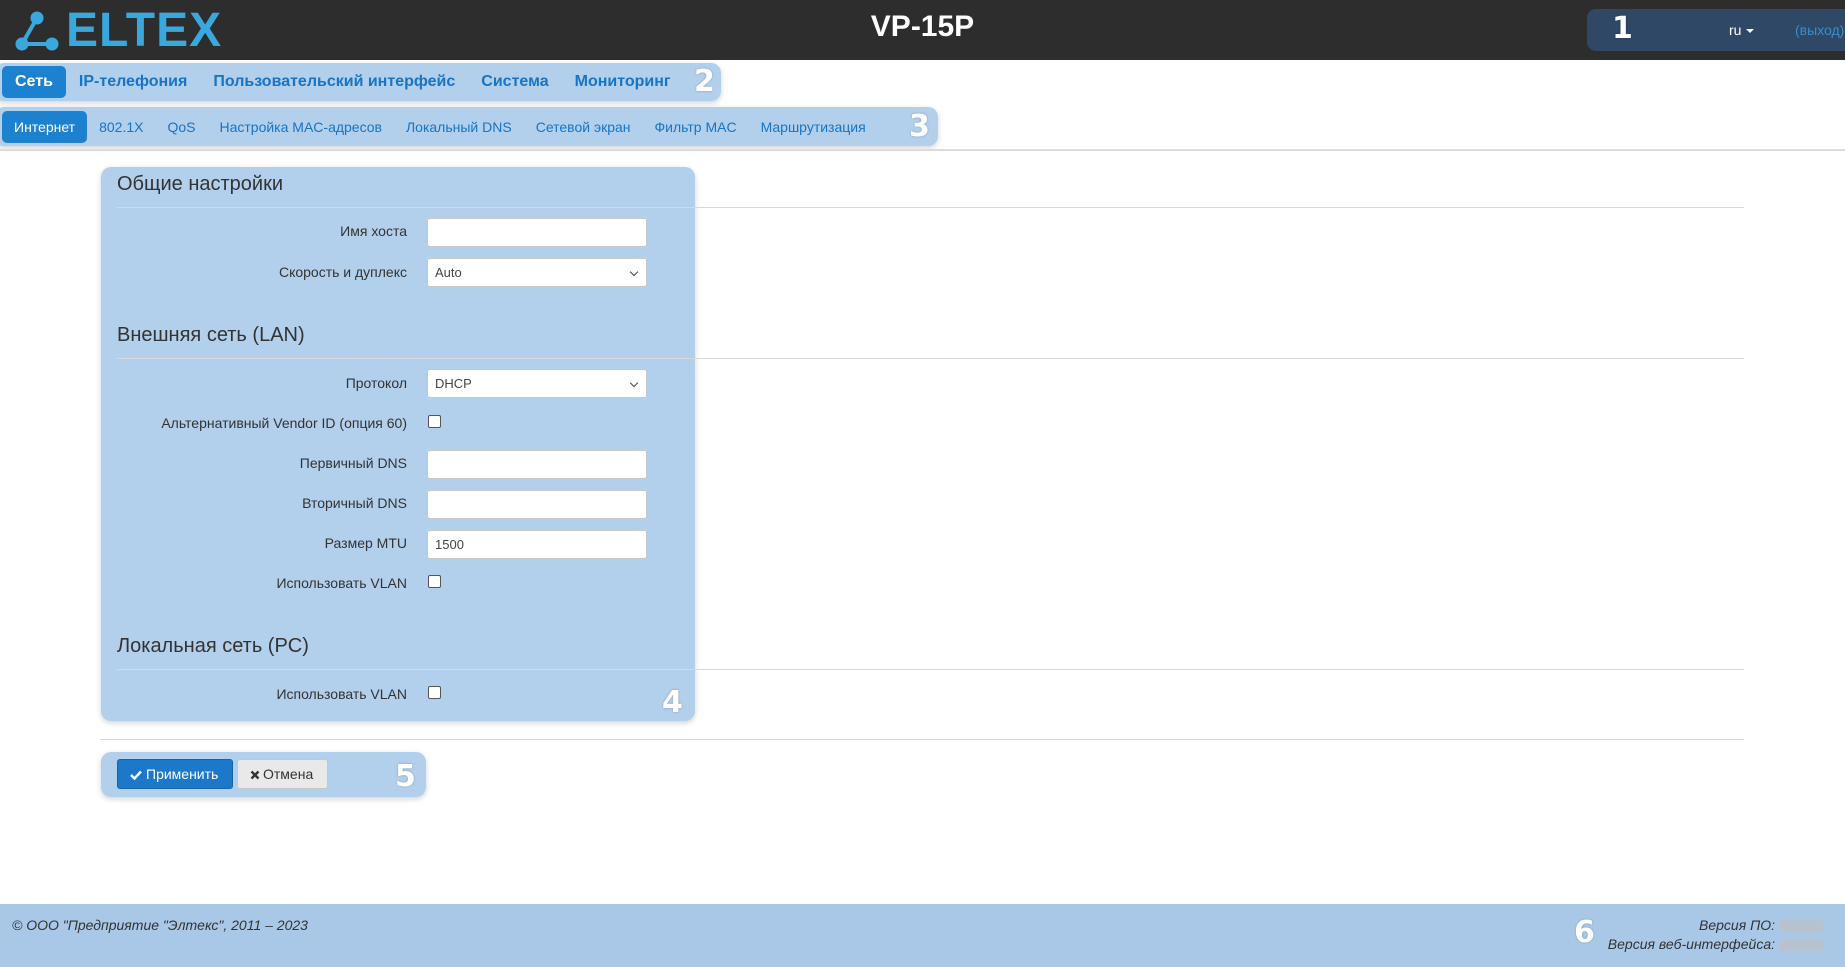 This screenshot has height=967, width=1845. I want to click on mtu-label: Размер MTU, so click(365, 543).